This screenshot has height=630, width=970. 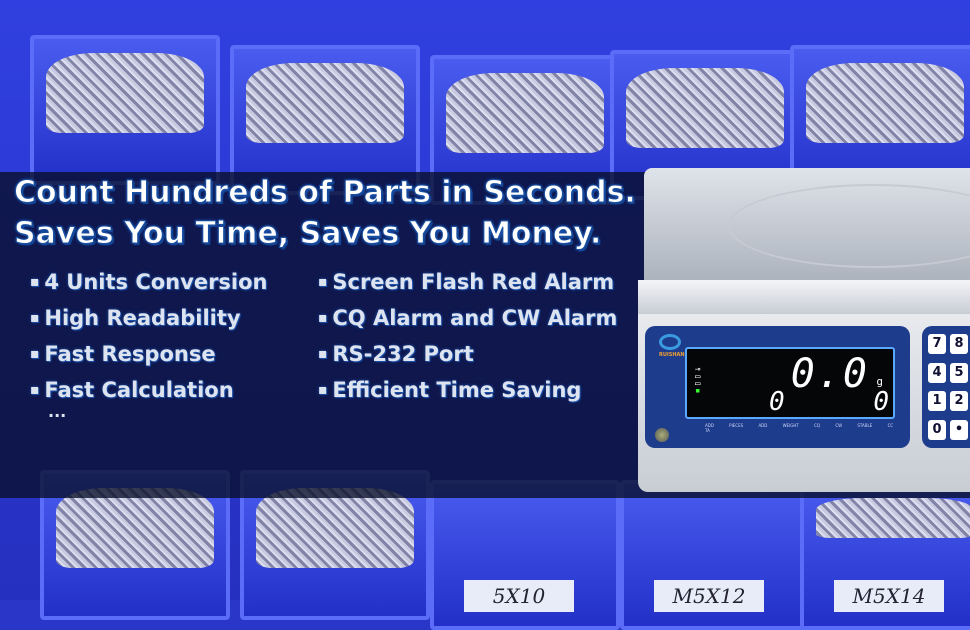 What do you see at coordinates (709, 596) in the screenshot?
I see `bin-label: M5X12` at bounding box center [709, 596].